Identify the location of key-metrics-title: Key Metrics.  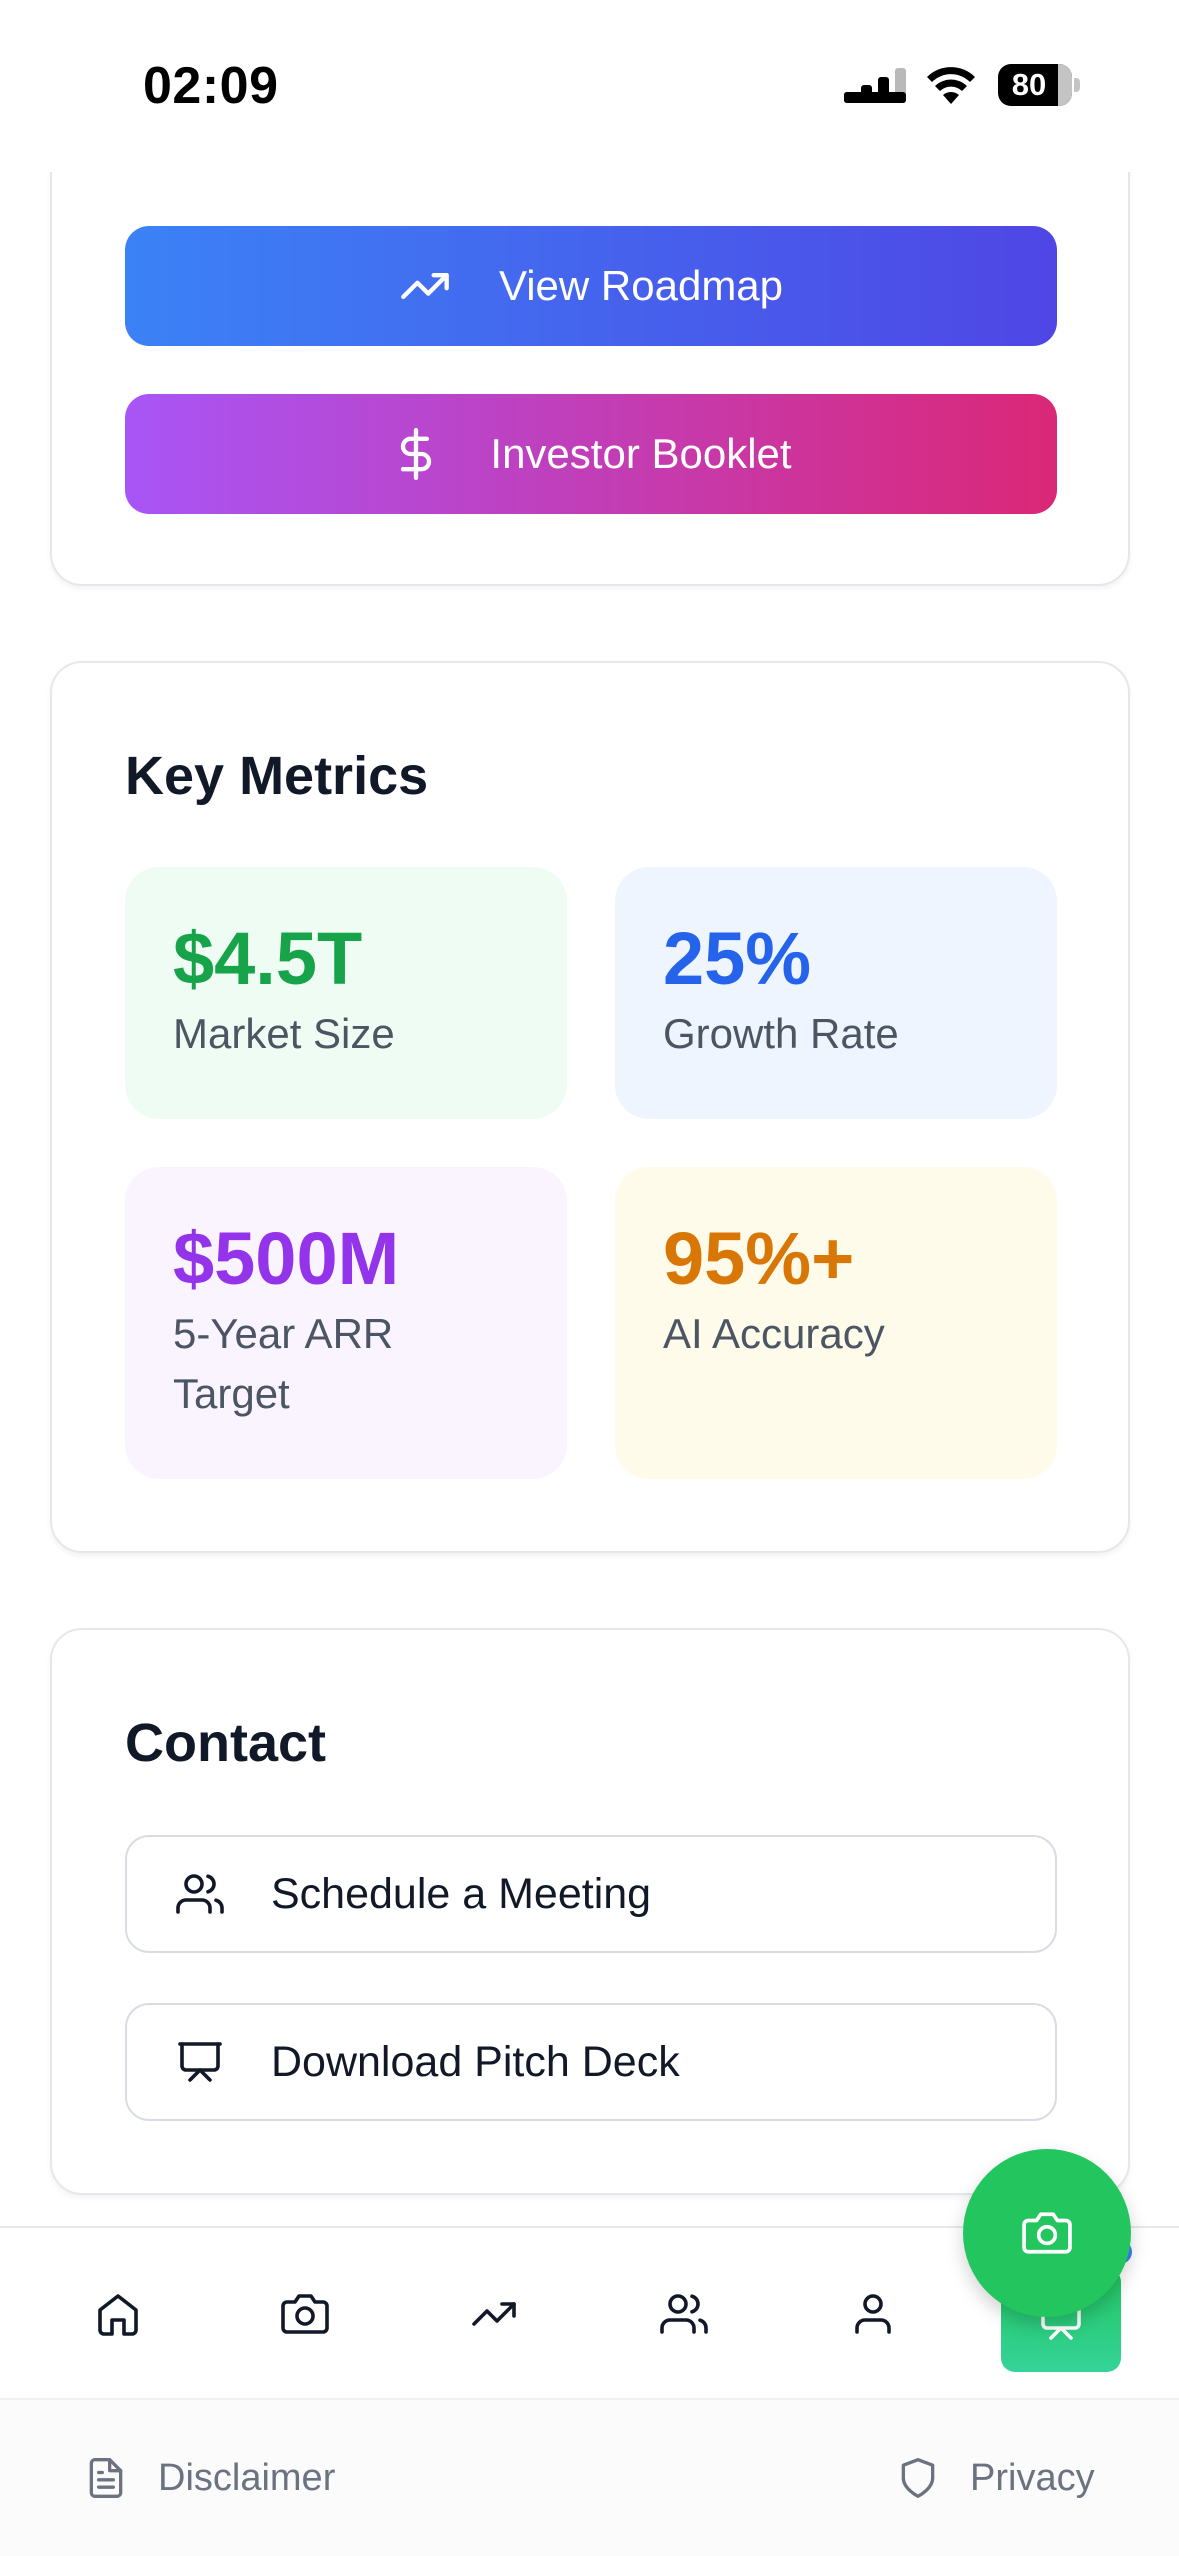
(277, 776).